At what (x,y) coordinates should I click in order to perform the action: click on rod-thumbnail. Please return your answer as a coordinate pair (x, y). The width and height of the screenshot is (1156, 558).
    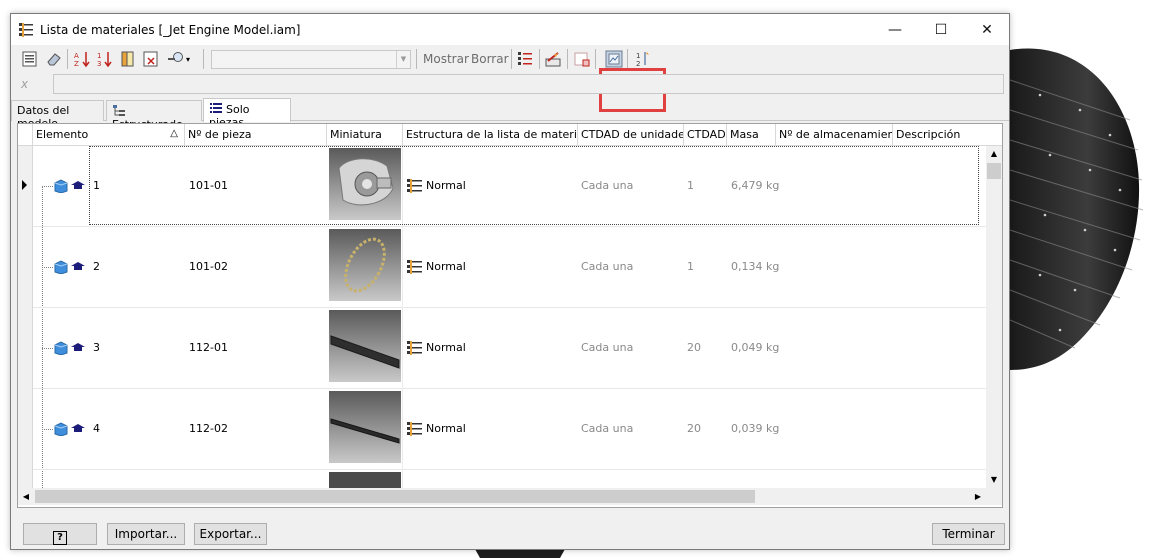
    Looking at the image, I should click on (365, 427).